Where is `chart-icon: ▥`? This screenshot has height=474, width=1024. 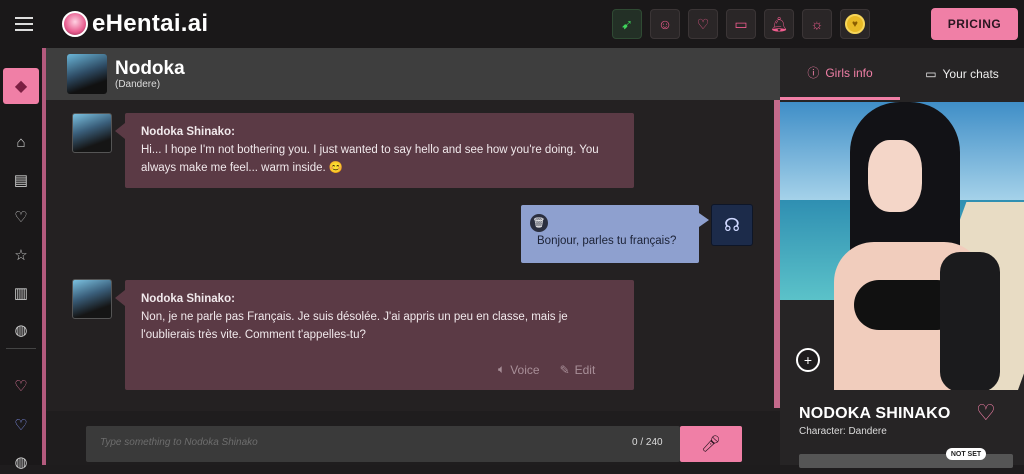 chart-icon: ▥ is located at coordinates (21, 293).